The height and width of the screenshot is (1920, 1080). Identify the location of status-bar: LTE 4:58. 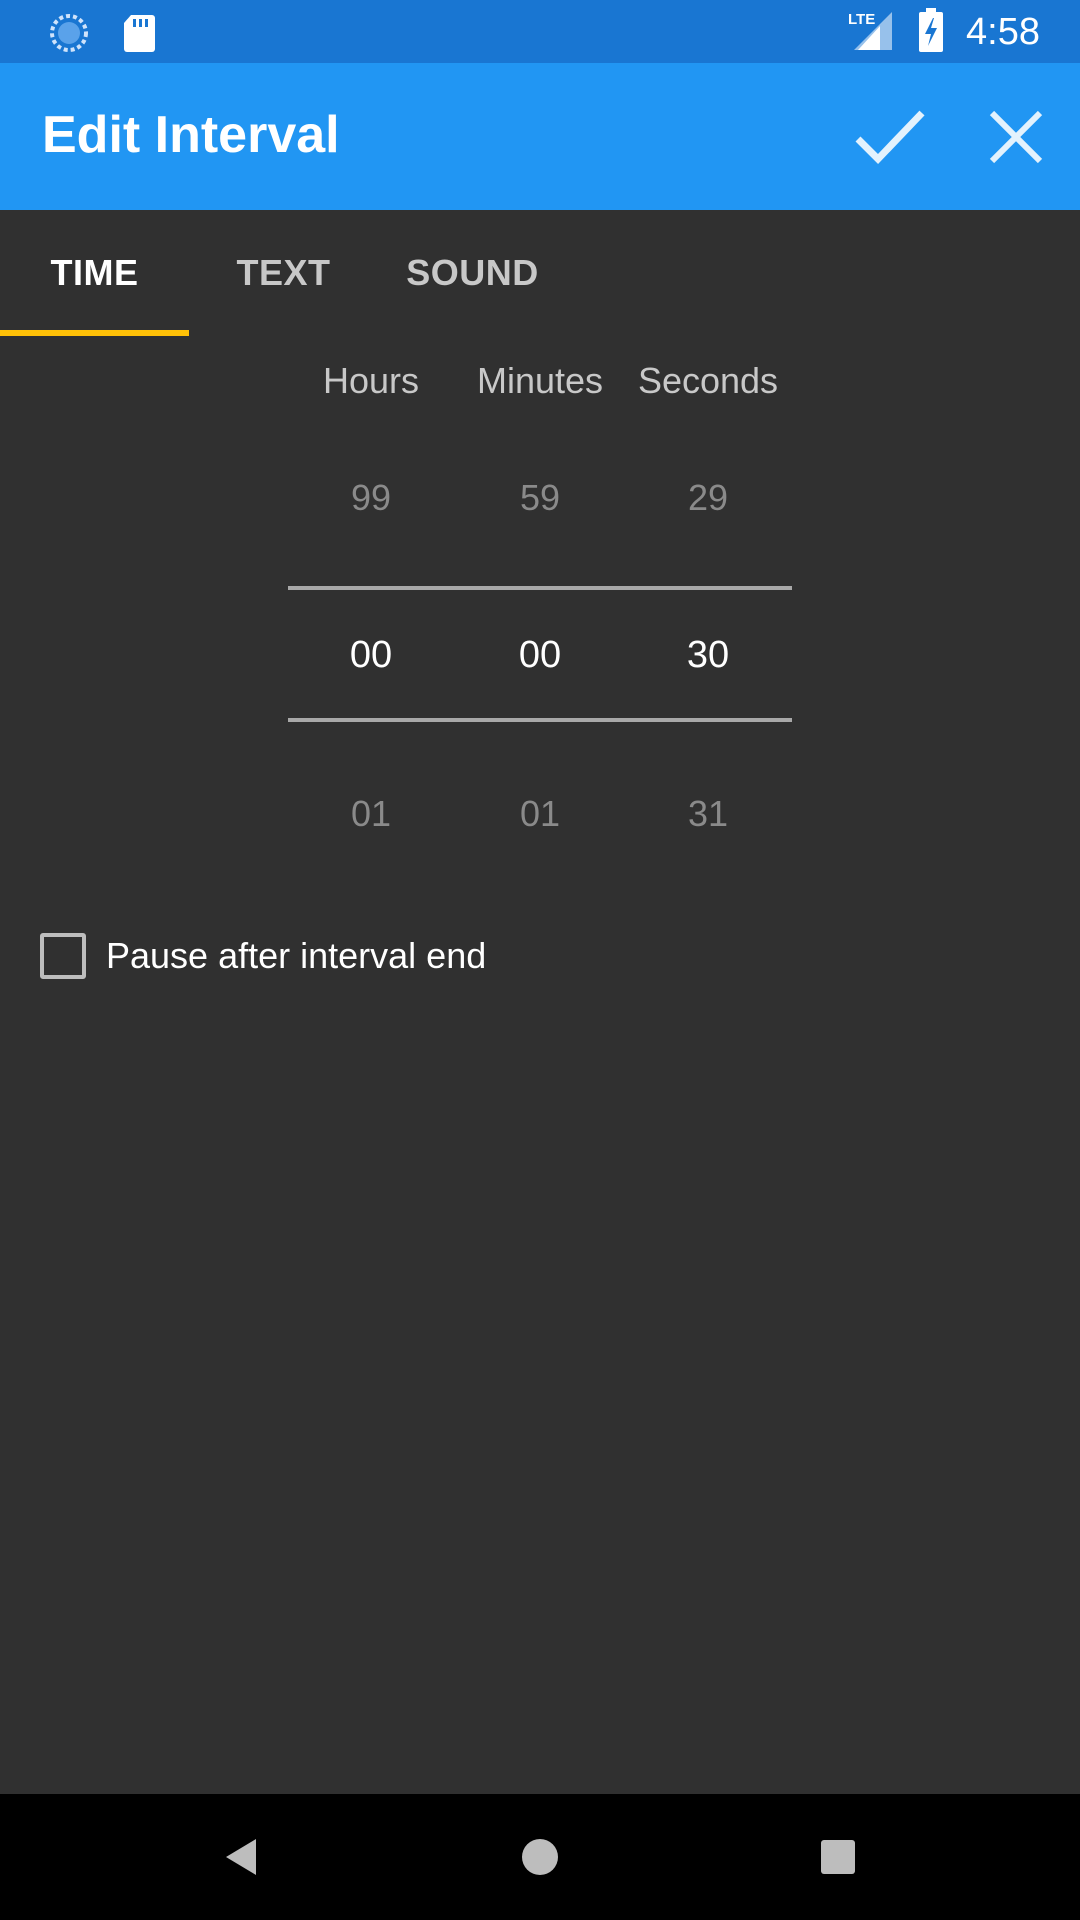
(540, 31).